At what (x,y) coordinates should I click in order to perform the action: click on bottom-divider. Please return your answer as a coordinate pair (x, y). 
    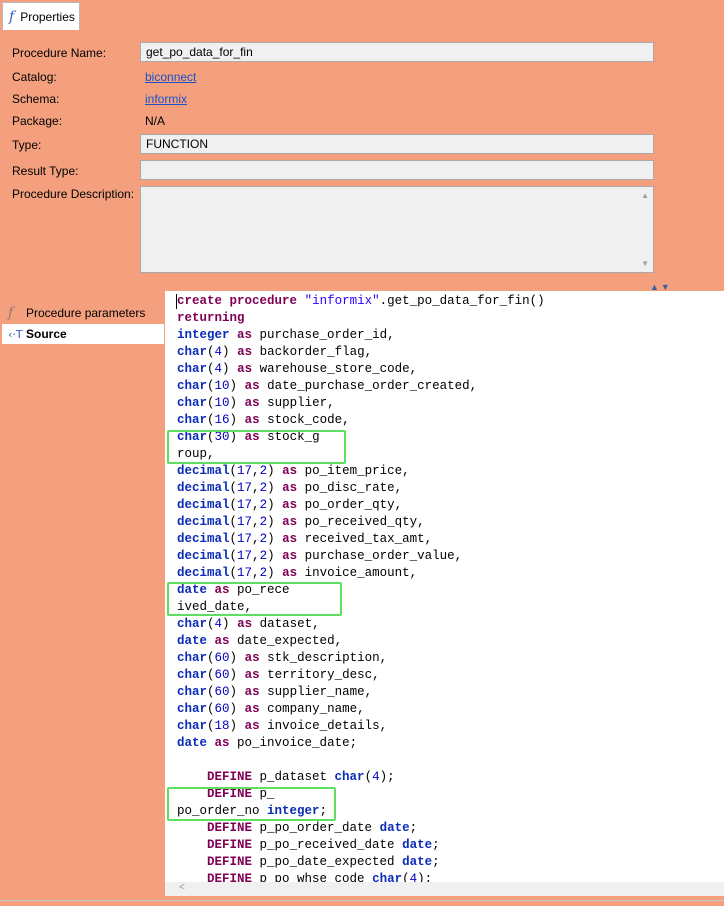
    Looking at the image, I should click on (362, 900).